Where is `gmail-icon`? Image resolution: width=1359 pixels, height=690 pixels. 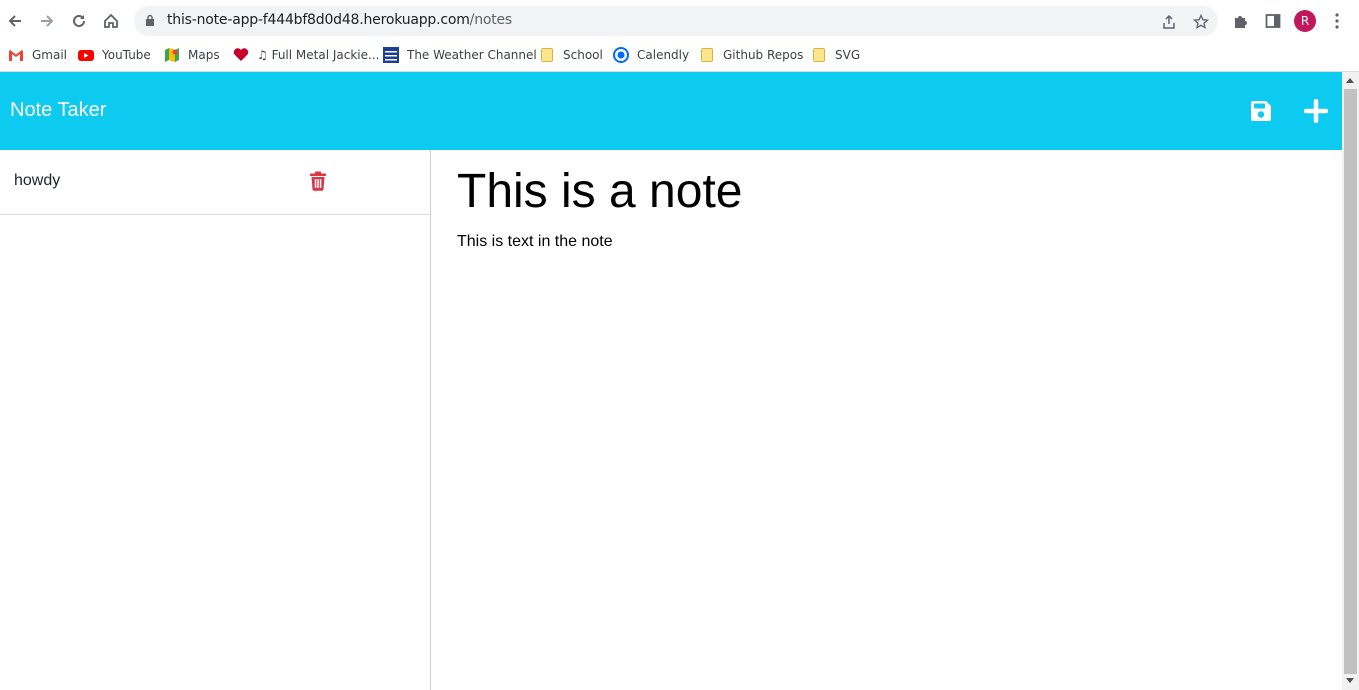 gmail-icon is located at coordinates (16, 55).